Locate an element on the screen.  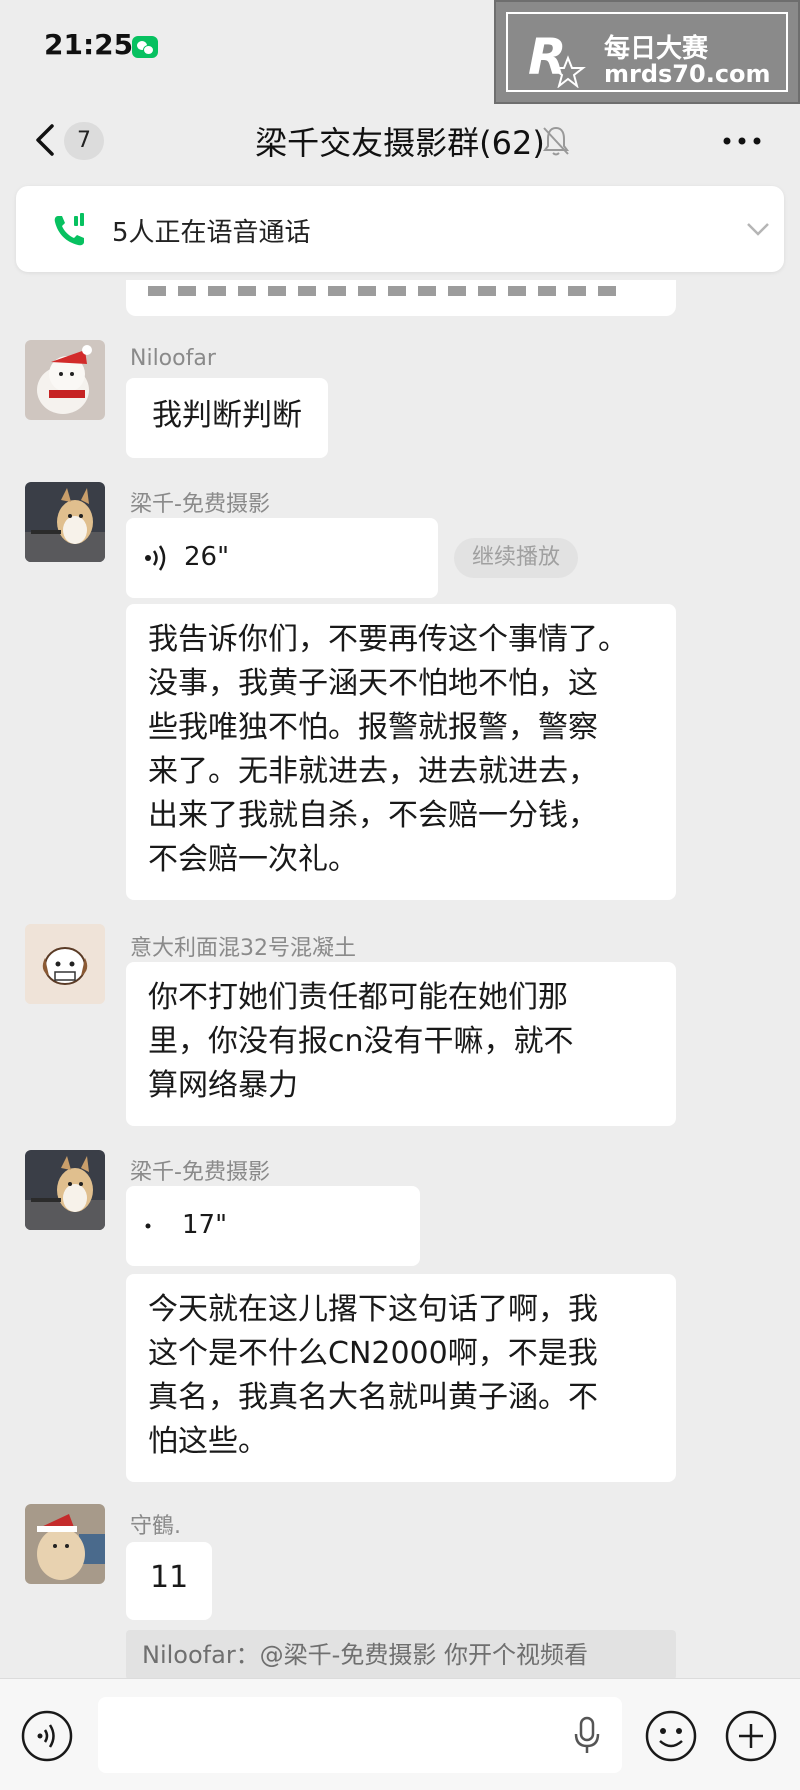
sender-name: 意大利面混32号混凝土 is located at coordinates (243, 948).